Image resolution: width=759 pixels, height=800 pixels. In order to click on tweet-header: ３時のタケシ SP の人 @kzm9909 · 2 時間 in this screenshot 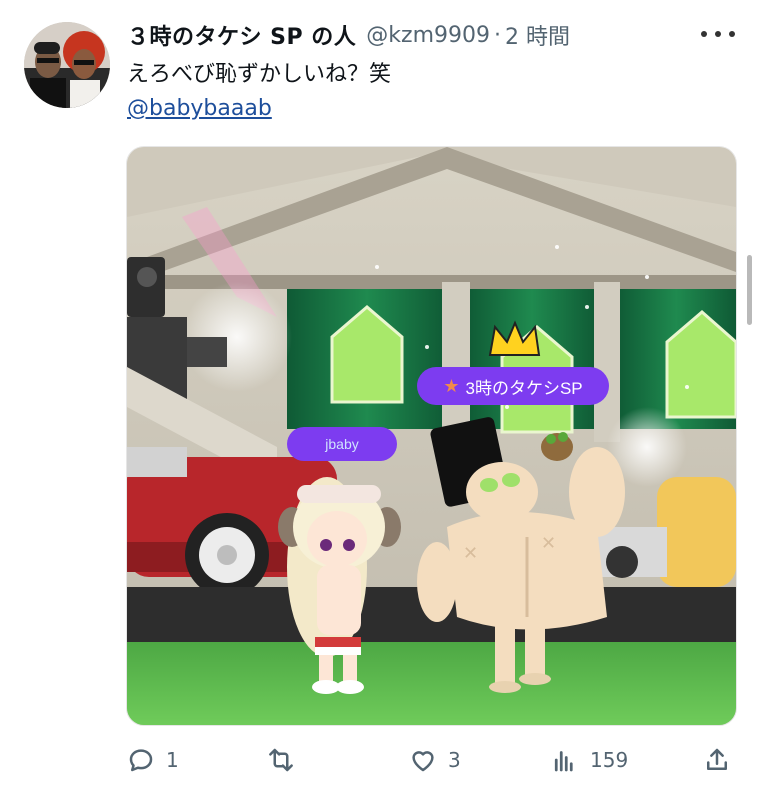, I will do `click(431, 35)`.